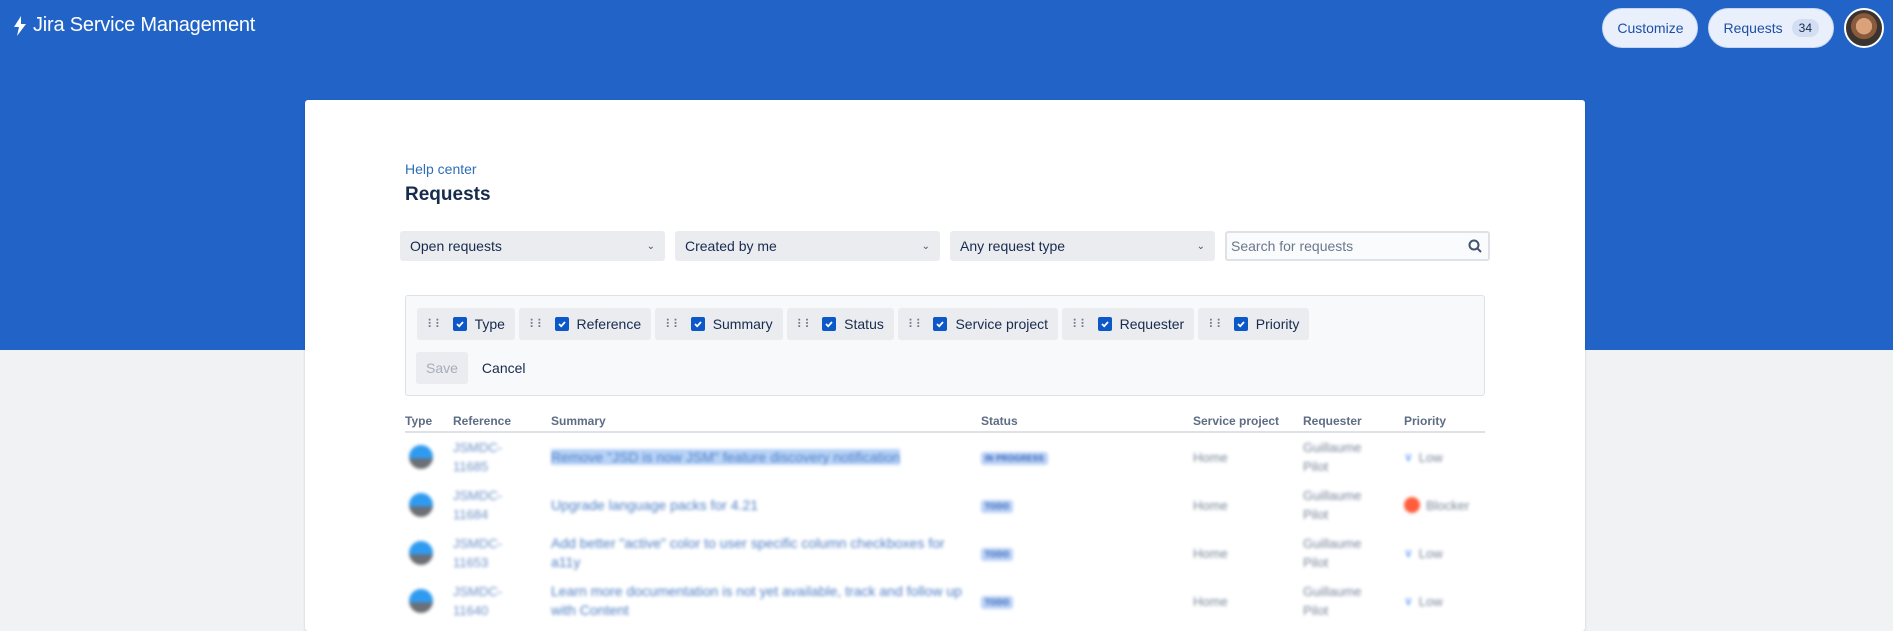 This screenshot has width=1893, height=631. What do you see at coordinates (441, 169) in the screenshot?
I see `breadcrumb-help-center: Help center` at bounding box center [441, 169].